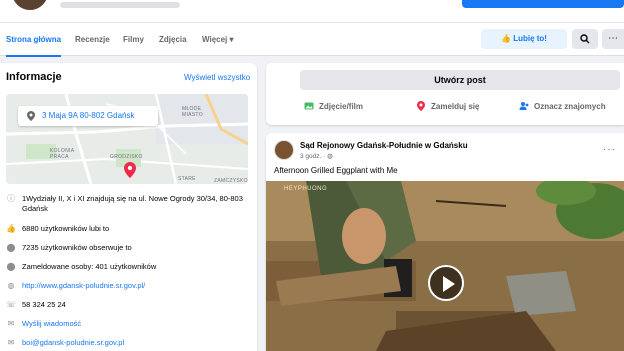 Image resolution: width=624 pixels, height=351 pixels. Describe the element at coordinates (316, 156) in the screenshot. I see `post-time: 3 godz. · ◍` at that location.